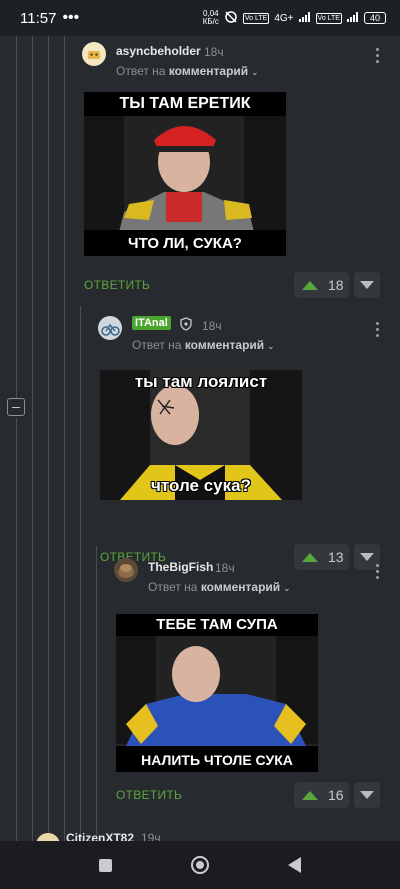 Image resolution: width=400 pixels, height=889 pixels. I want to click on network-speed: 0,04 КБ/с, so click(210, 17).